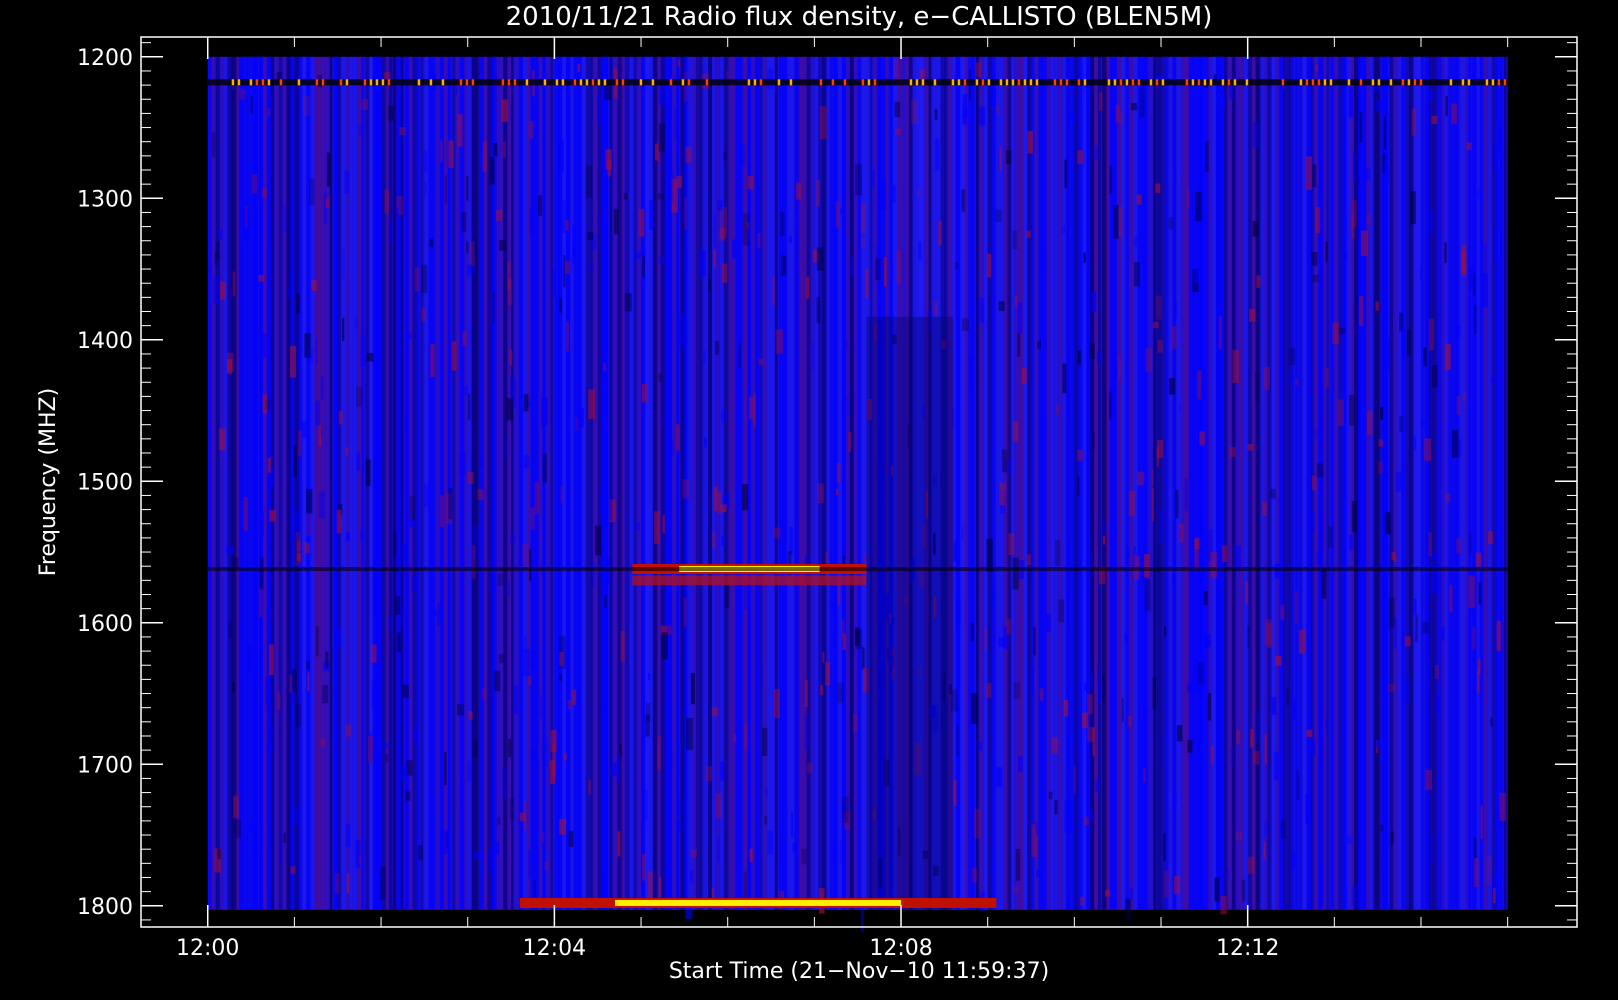 This screenshot has width=1618, height=1000. What do you see at coordinates (749, 580) in the screenshot?
I see `feature-band` at bounding box center [749, 580].